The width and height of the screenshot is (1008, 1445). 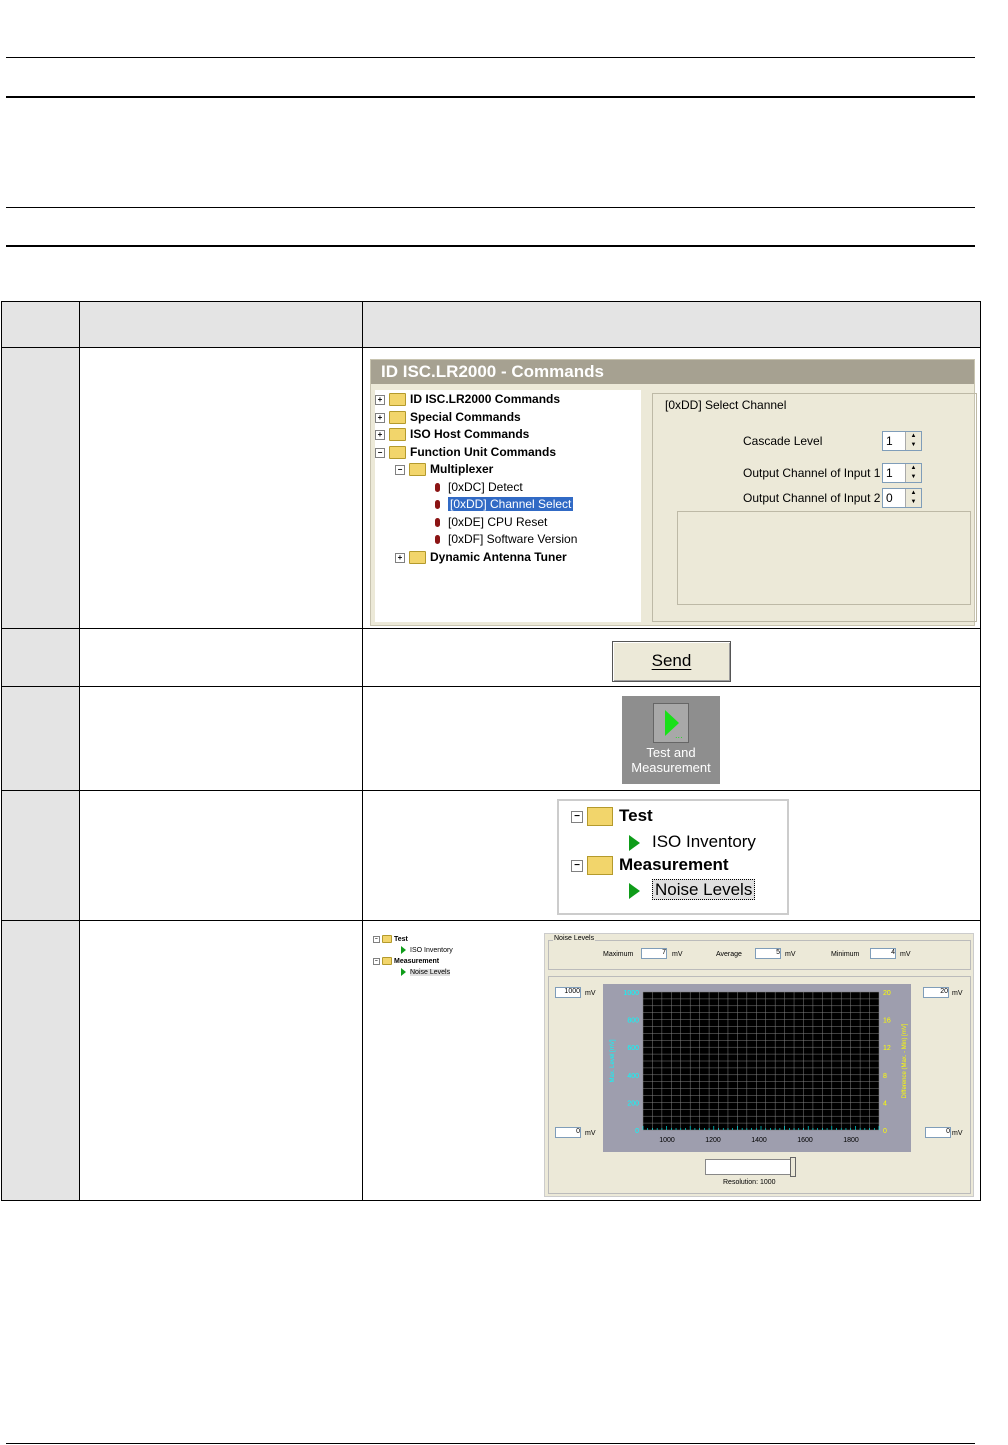 I want to click on test-measurement-button: ... Test and Measurement, so click(x=671, y=740).